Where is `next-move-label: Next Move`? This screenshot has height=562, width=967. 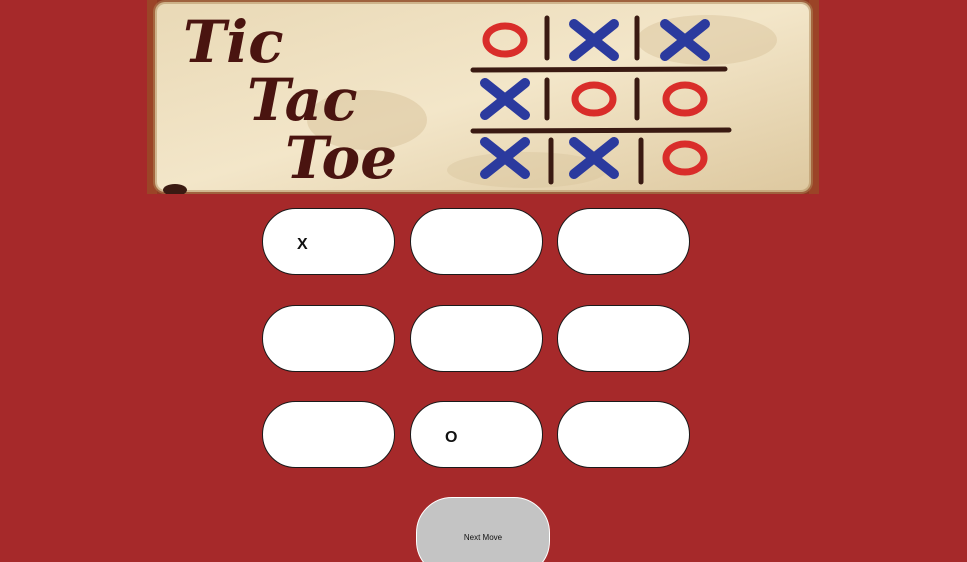
next-move-label: Next Move is located at coordinates (483, 537).